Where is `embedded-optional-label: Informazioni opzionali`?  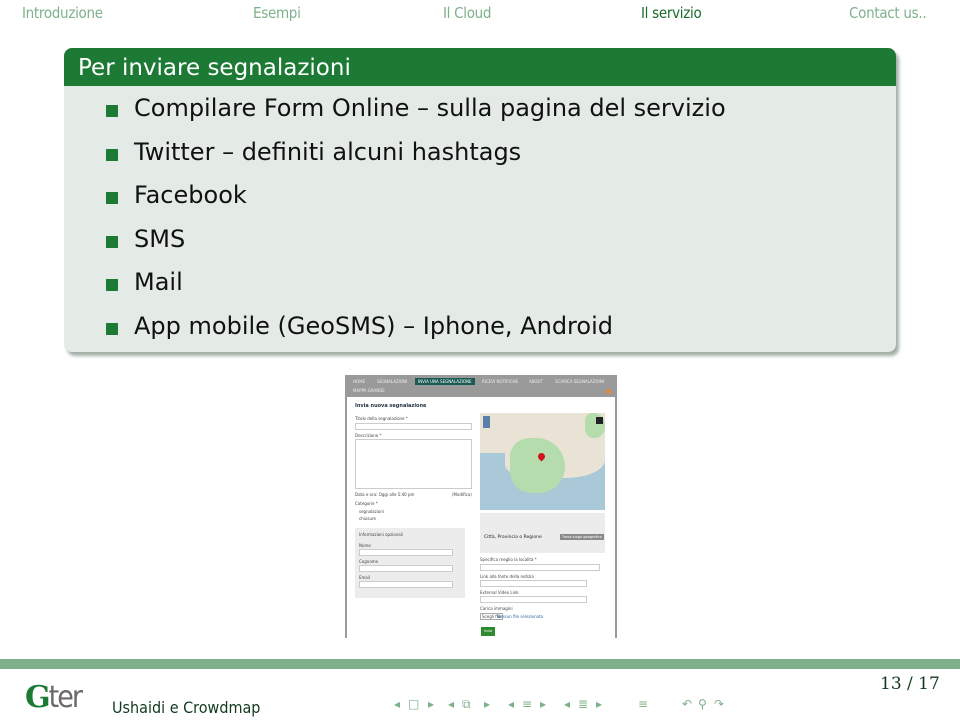 embedded-optional-label: Informazioni opzionali is located at coordinates (381, 534).